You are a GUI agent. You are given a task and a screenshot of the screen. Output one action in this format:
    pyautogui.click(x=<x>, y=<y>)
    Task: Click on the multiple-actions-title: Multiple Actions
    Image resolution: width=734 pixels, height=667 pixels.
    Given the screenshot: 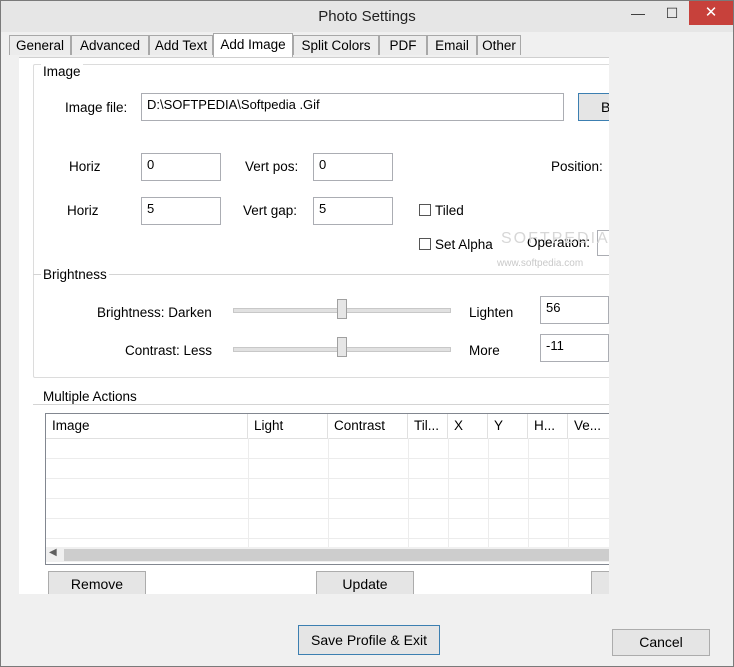 What is the action you would take?
    pyautogui.click(x=90, y=396)
    